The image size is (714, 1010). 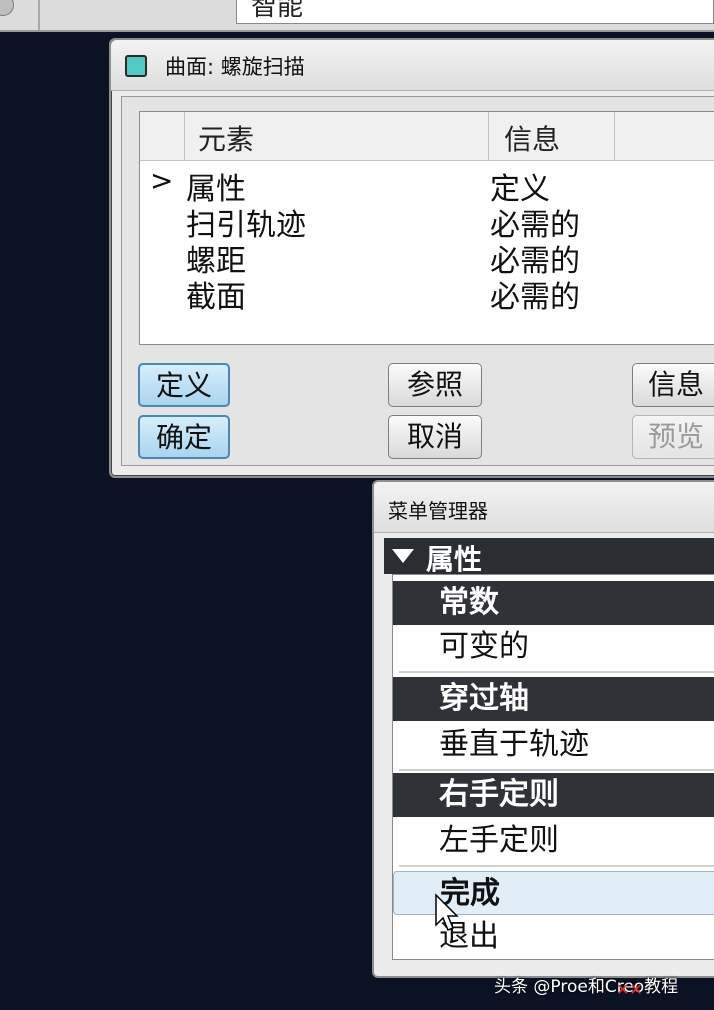 I want to click on info-button: 信息, so click(x=673, y=385).